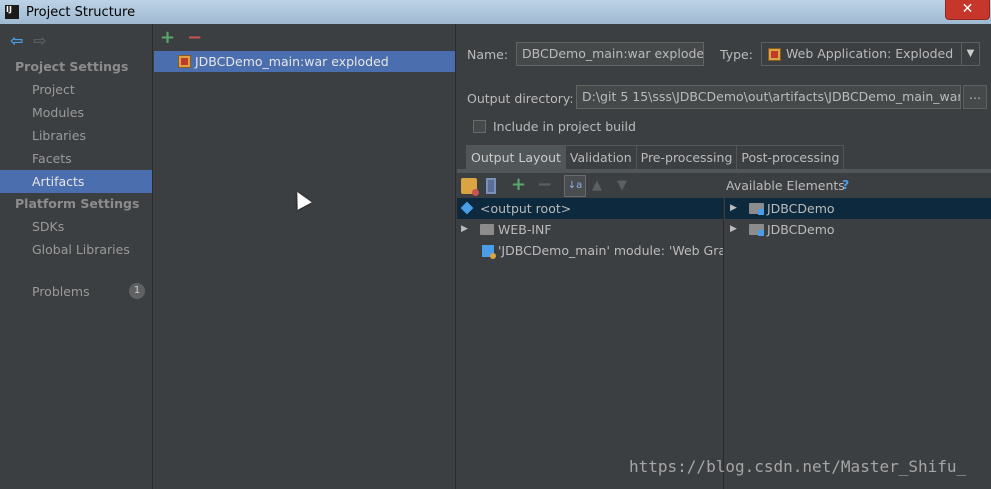  I want to click on folder-icon, so click(487, 229).